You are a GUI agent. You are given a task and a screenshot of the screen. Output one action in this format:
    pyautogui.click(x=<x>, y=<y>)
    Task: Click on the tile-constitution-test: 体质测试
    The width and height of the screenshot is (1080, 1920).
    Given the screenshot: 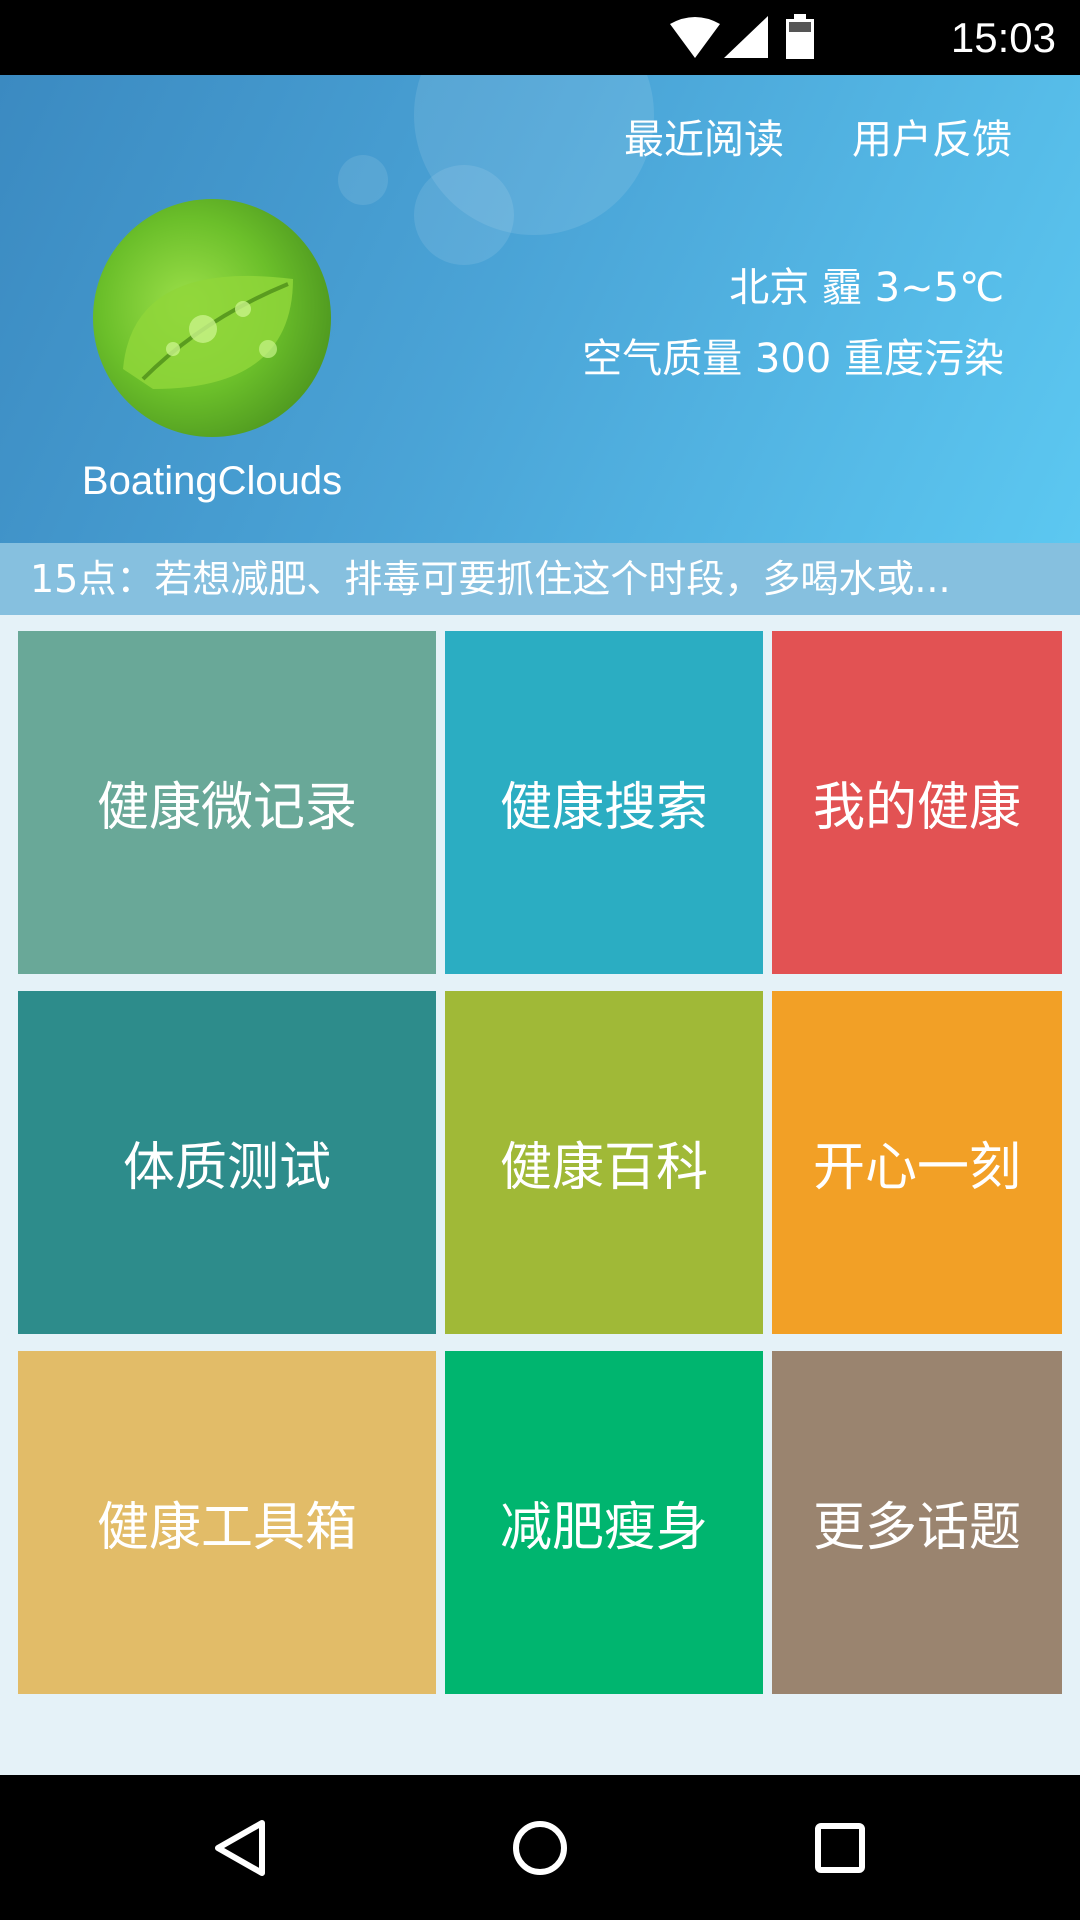 What is the action you would take?
    pyautogui.click(x=227, y=1162)
    